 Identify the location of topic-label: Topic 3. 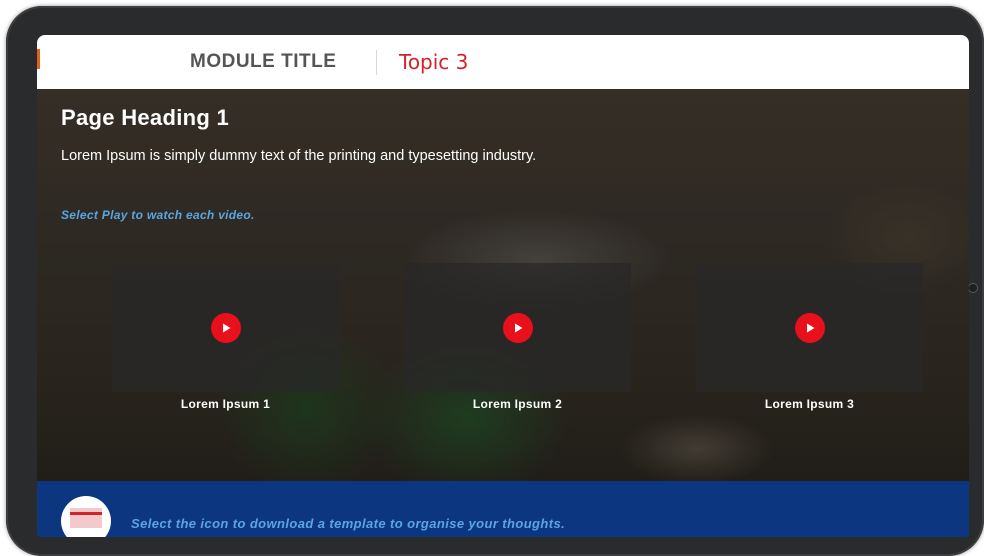
(434, 62).